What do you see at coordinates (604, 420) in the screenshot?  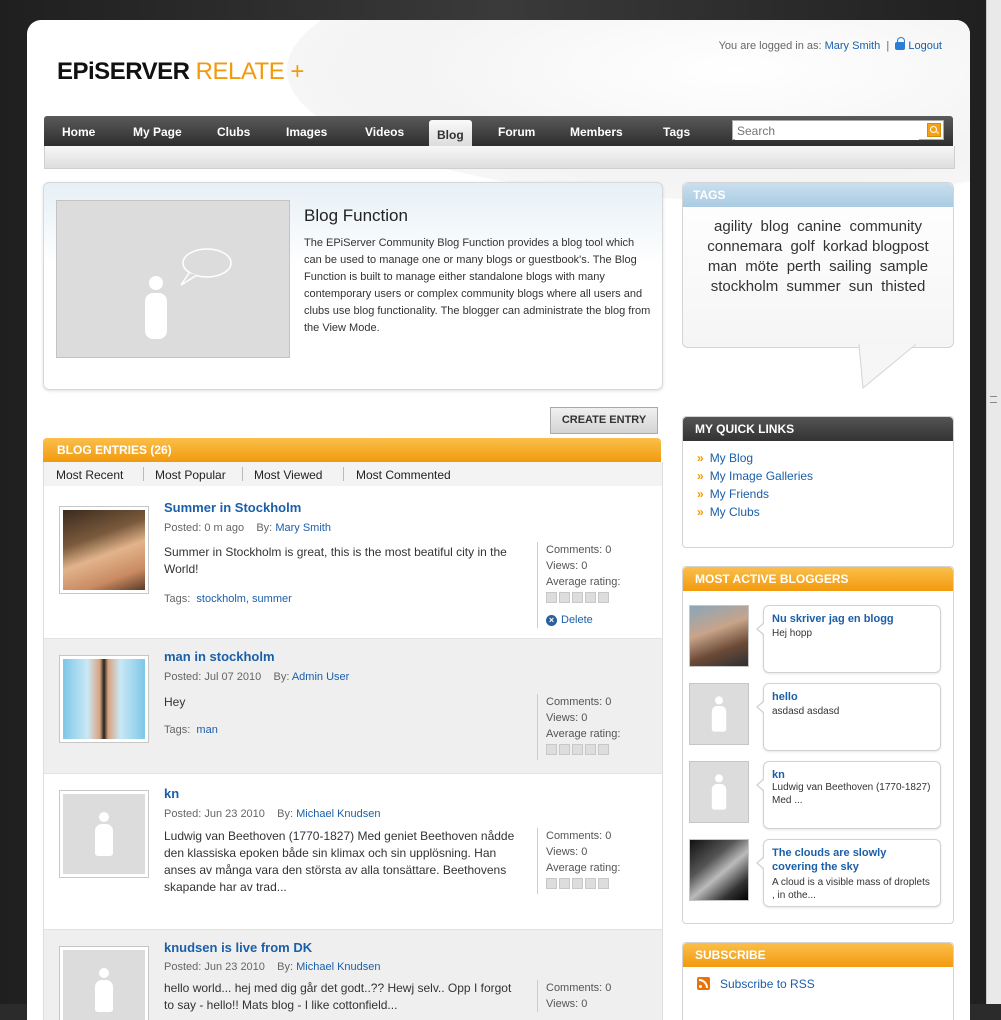 I see `create-entry-button: CREATE ENTRY` at bounding box center [604, 420].